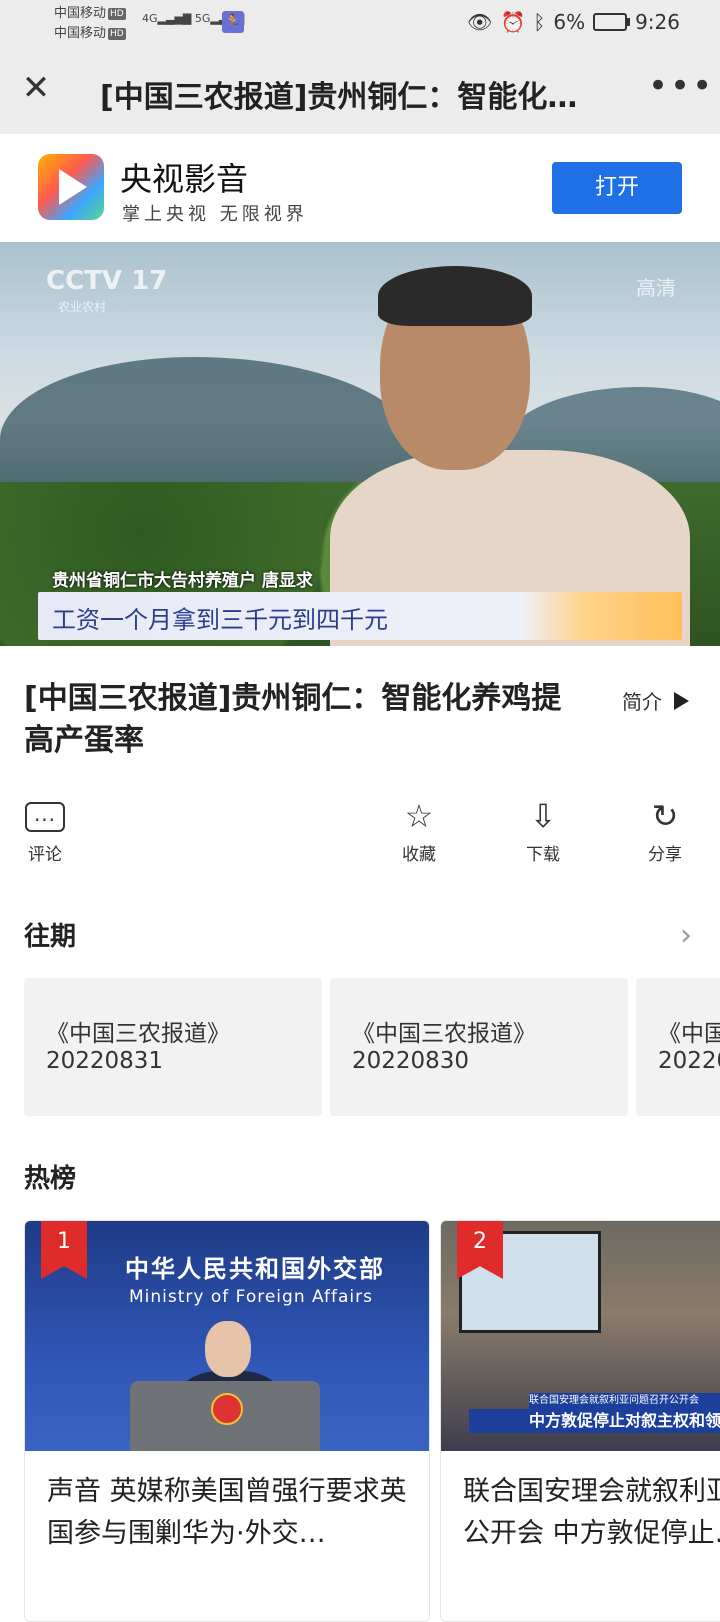 Image resolution: width=720 pixels, height=1622 pixels. What do you see at coordinates (233, 22) in the screenshot?
I see `running-icon: 🏃` at bounding box center [233, 22].